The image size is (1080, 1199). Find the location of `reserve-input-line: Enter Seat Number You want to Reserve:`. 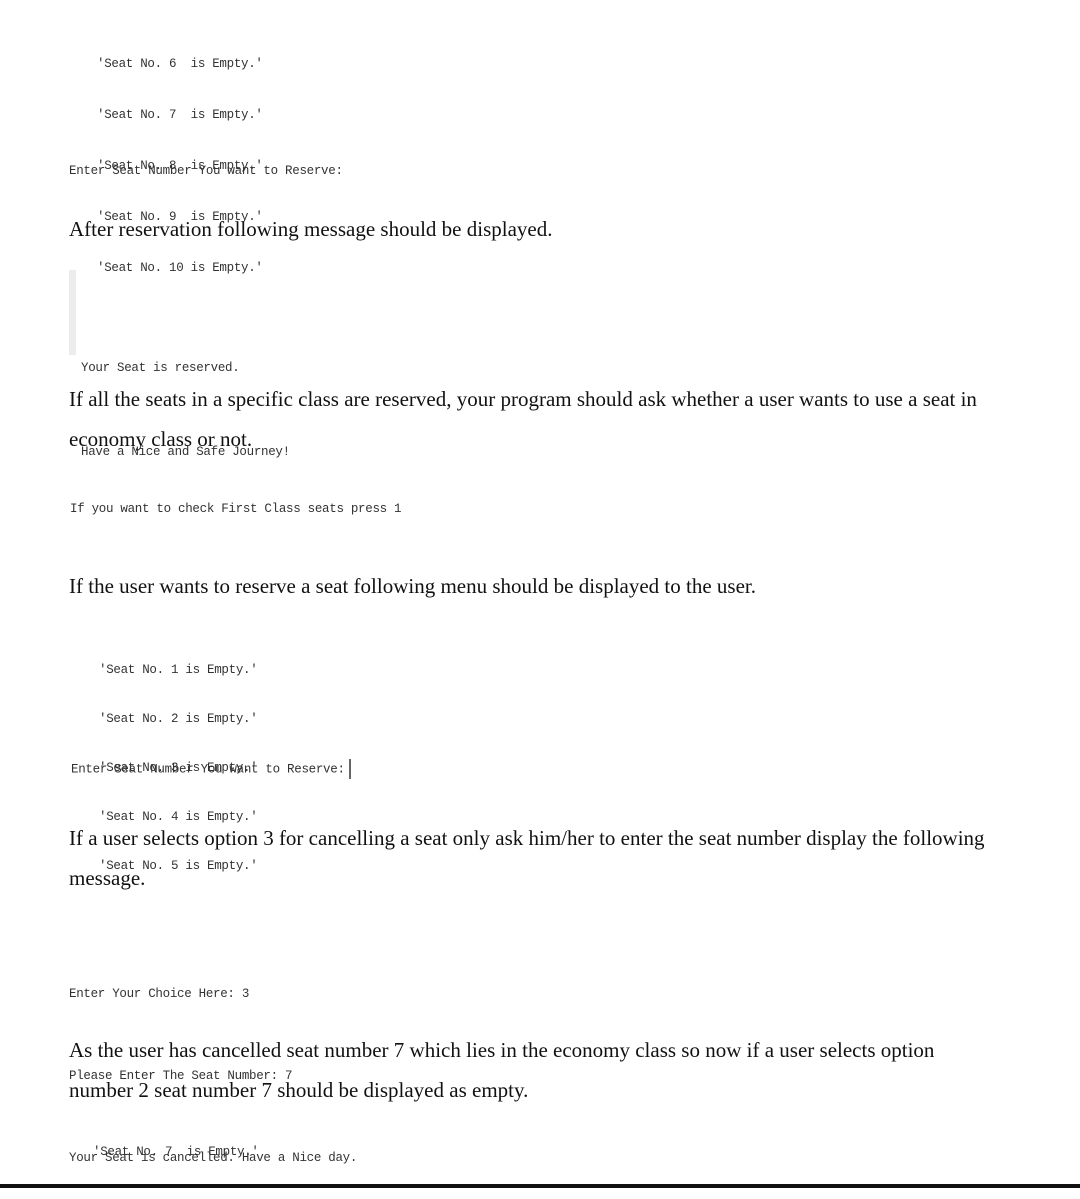

reserve-input-line: Enter Seat Number You want to Reserve: is located at coordinates (211, 769).